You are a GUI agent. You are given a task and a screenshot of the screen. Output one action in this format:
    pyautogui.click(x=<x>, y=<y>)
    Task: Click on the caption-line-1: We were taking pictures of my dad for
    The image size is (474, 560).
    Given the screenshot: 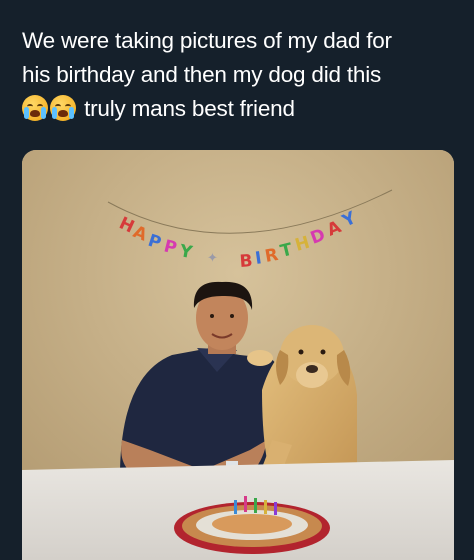 What is the action you would take?
    pyautogui.click(x=207, y=40)
    